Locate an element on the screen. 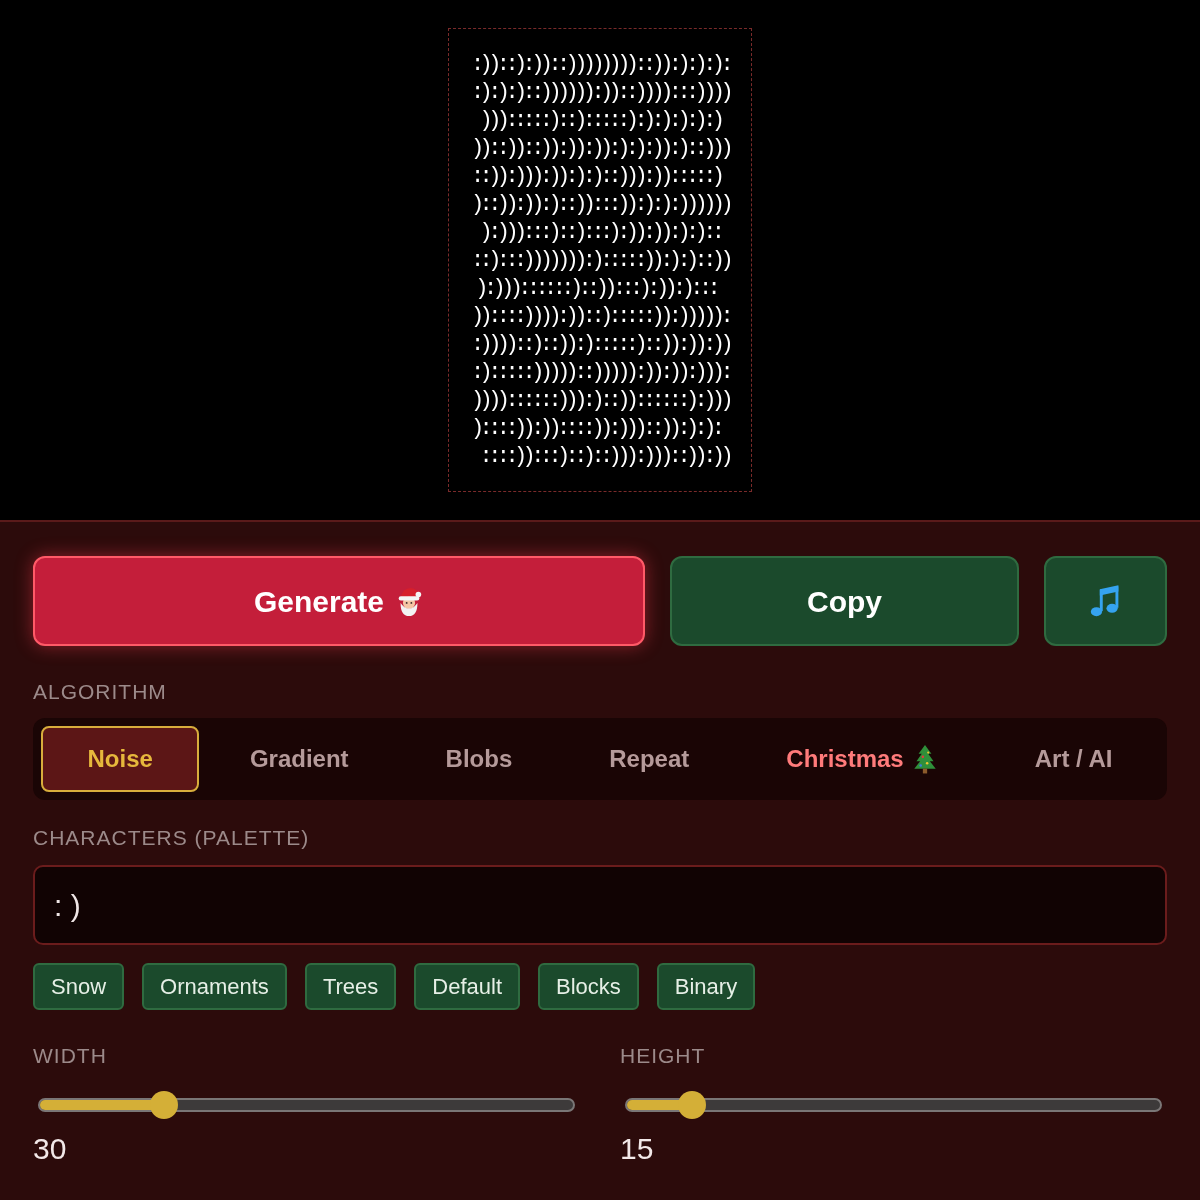 This screenshot has width=1200, height=1200. algorithm-tab: Gradient is located at coordinates (299, 759).